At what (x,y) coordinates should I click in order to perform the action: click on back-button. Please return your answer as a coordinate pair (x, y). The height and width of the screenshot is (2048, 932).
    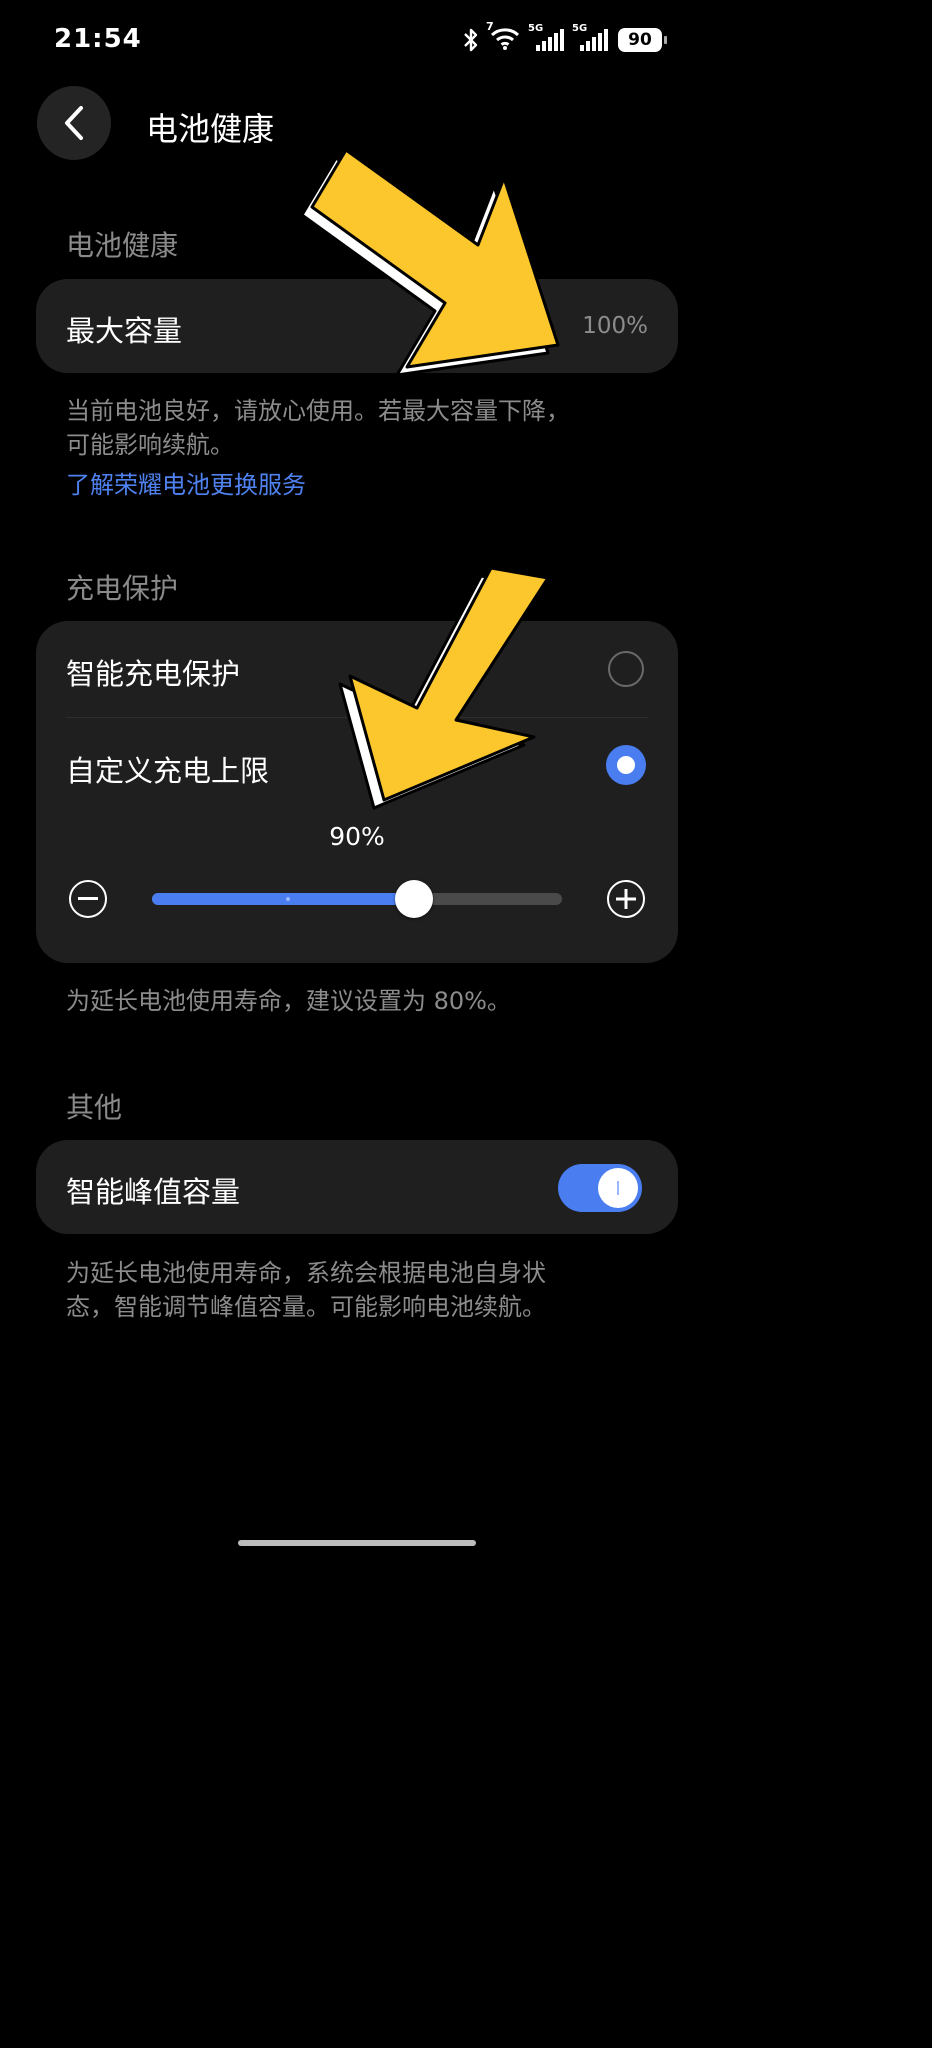
    Looking at the image, I should click on (74, 123).